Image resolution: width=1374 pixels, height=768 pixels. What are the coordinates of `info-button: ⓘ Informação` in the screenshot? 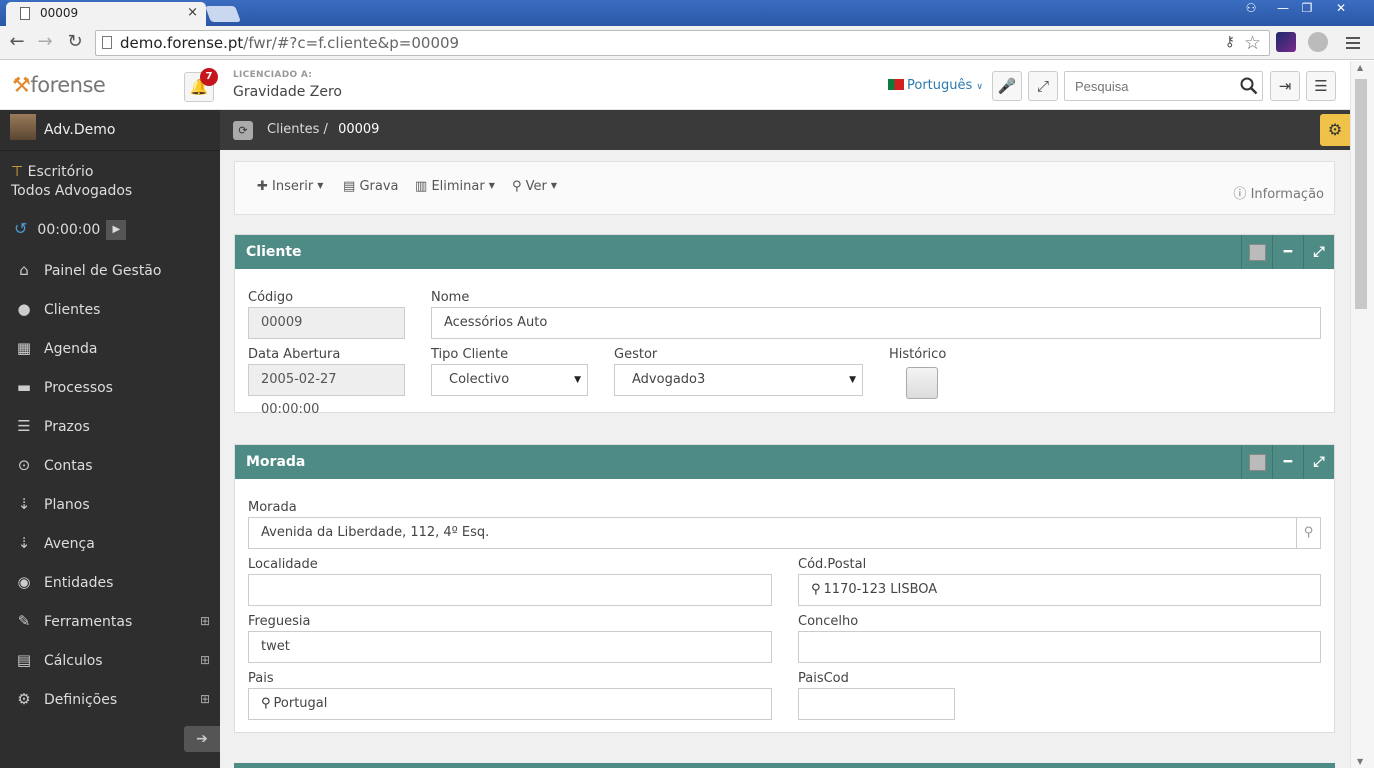 It's located at (1278, 192).